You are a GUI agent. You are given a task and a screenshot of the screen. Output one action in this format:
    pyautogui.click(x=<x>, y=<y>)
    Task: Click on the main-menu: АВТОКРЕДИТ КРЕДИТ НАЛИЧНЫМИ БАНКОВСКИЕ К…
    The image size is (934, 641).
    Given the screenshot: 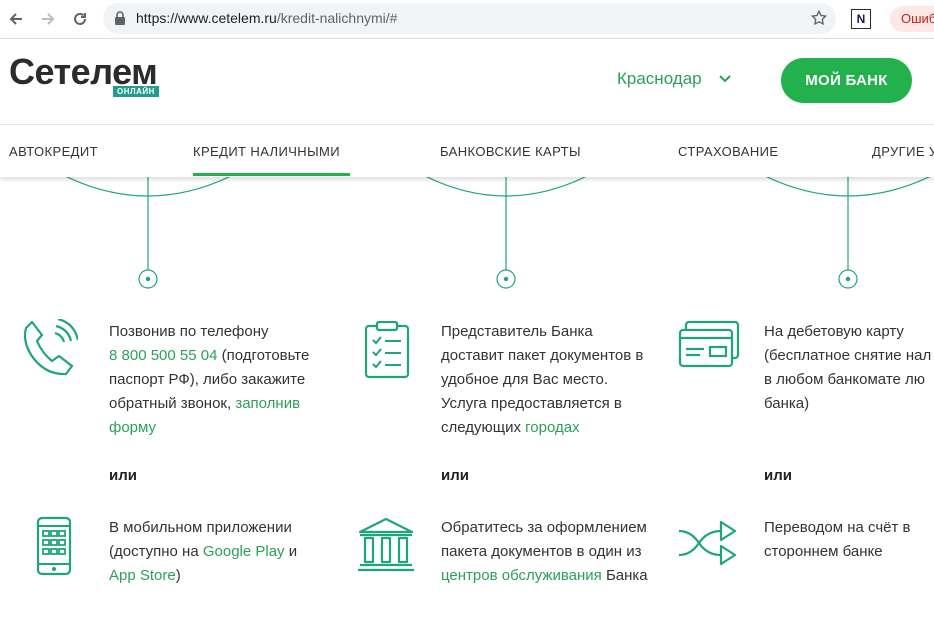 What is the action you would take?
    pyautogui.click(x=467, y=150)
    